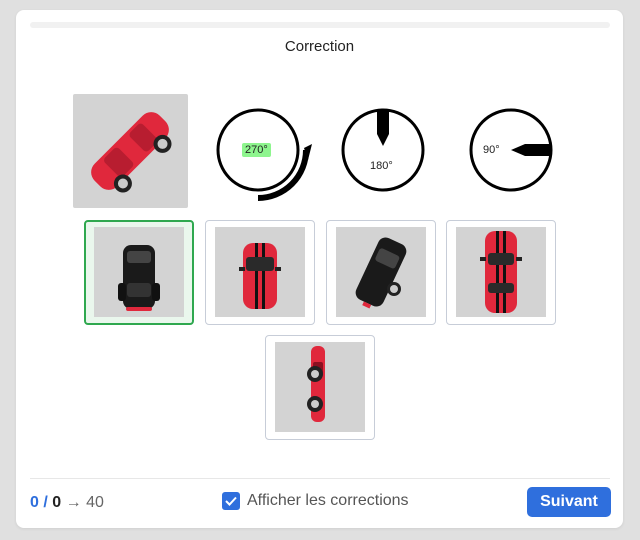 The image size is (640, 540). I want to click on rotated-black-car-icon, so click(381, 273).